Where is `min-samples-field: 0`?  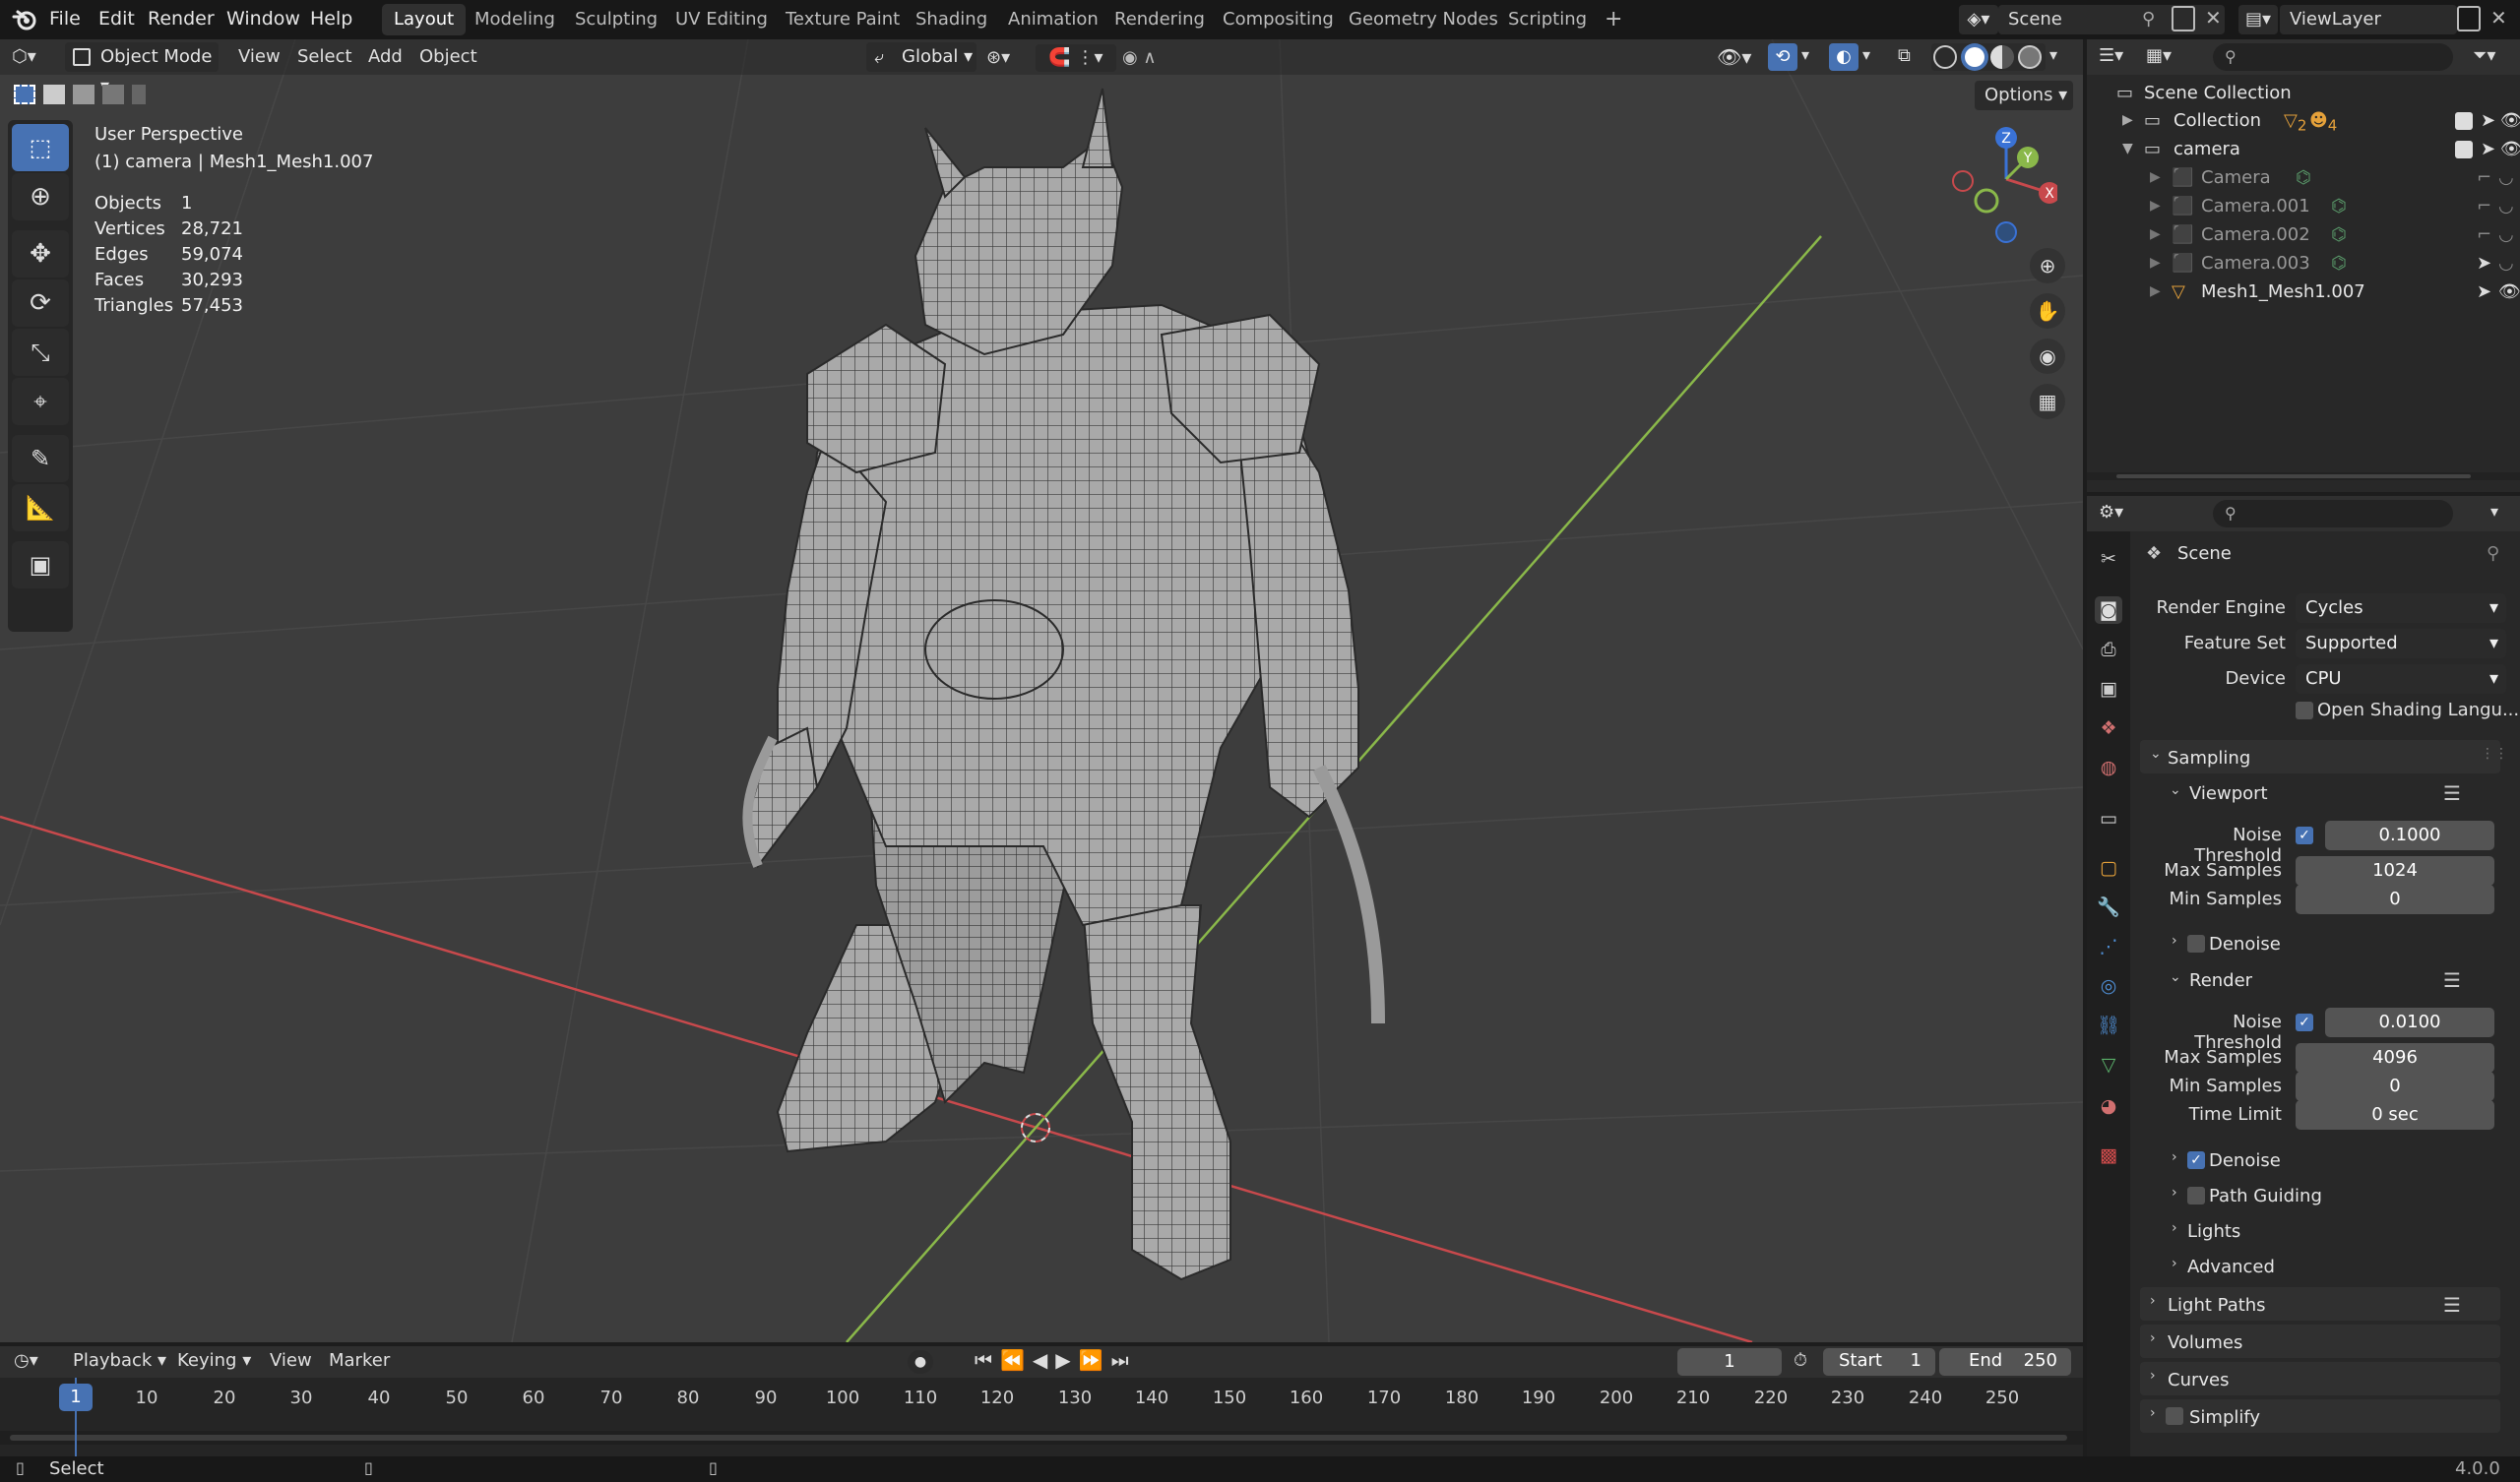
min-samples-field: 0 is located at coordinates (2395, 1086).